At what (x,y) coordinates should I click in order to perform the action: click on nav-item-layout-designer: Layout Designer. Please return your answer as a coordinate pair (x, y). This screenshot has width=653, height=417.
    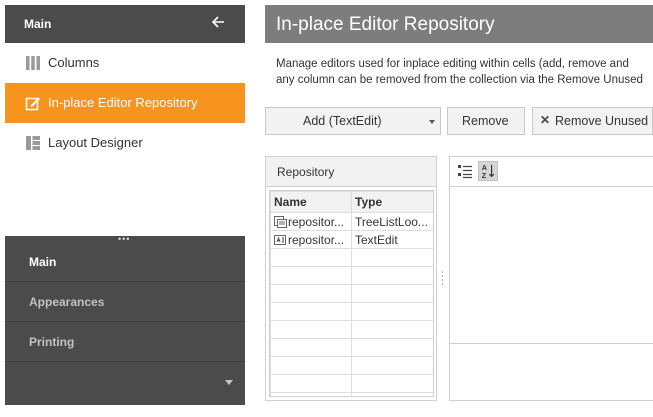
    Looking at the image, I should click on (125, 143).